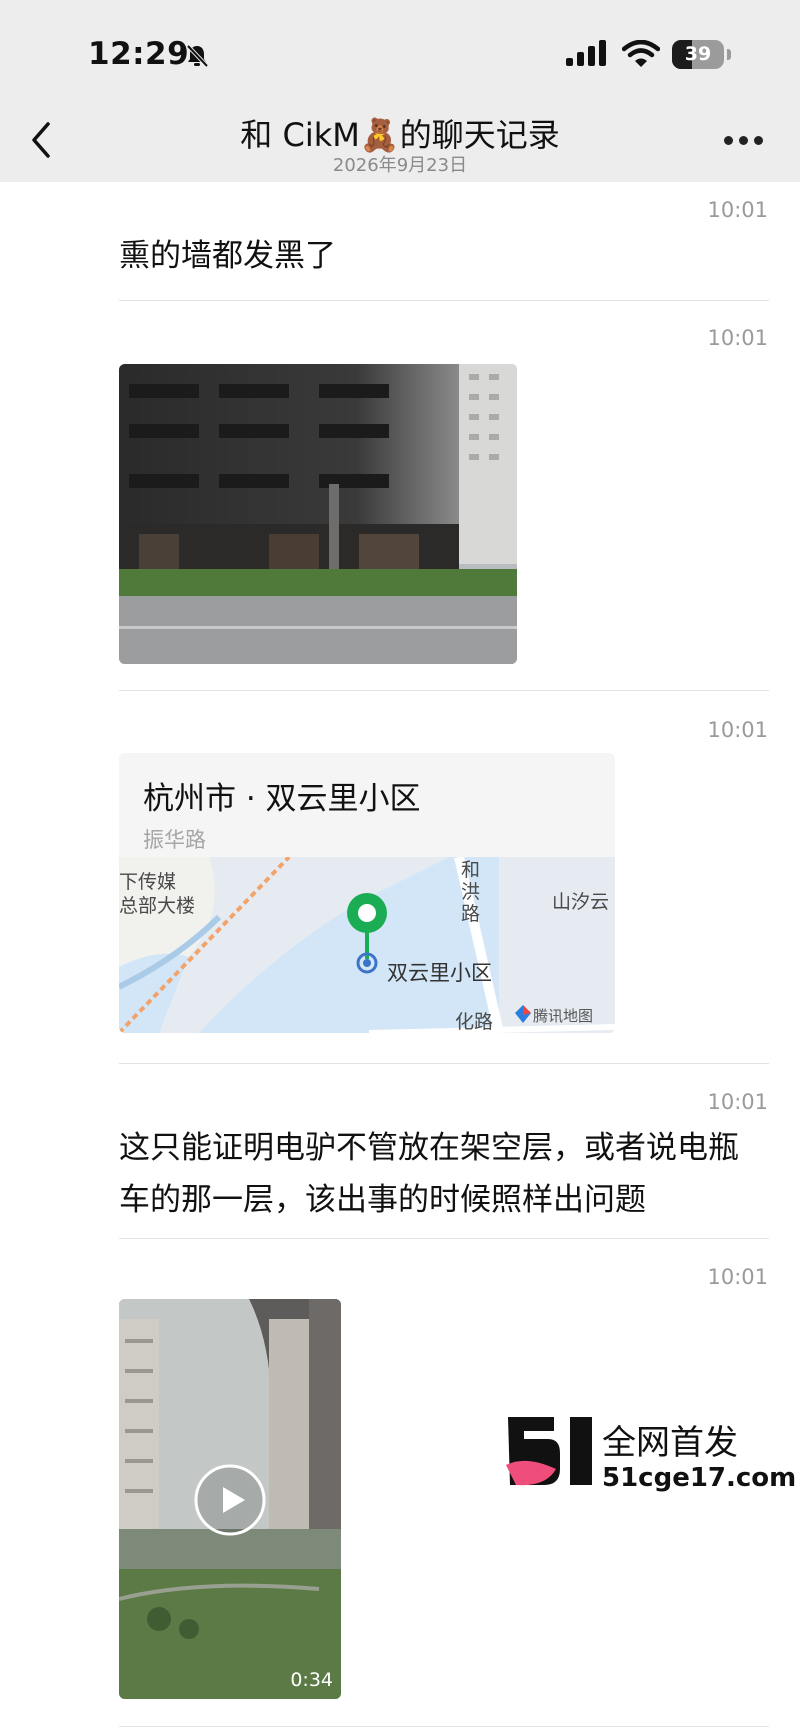  What do you see at coordinates (148, 882) in the screenshot?
I see `map-label: 下传媒` at bounding box center [148, 882].